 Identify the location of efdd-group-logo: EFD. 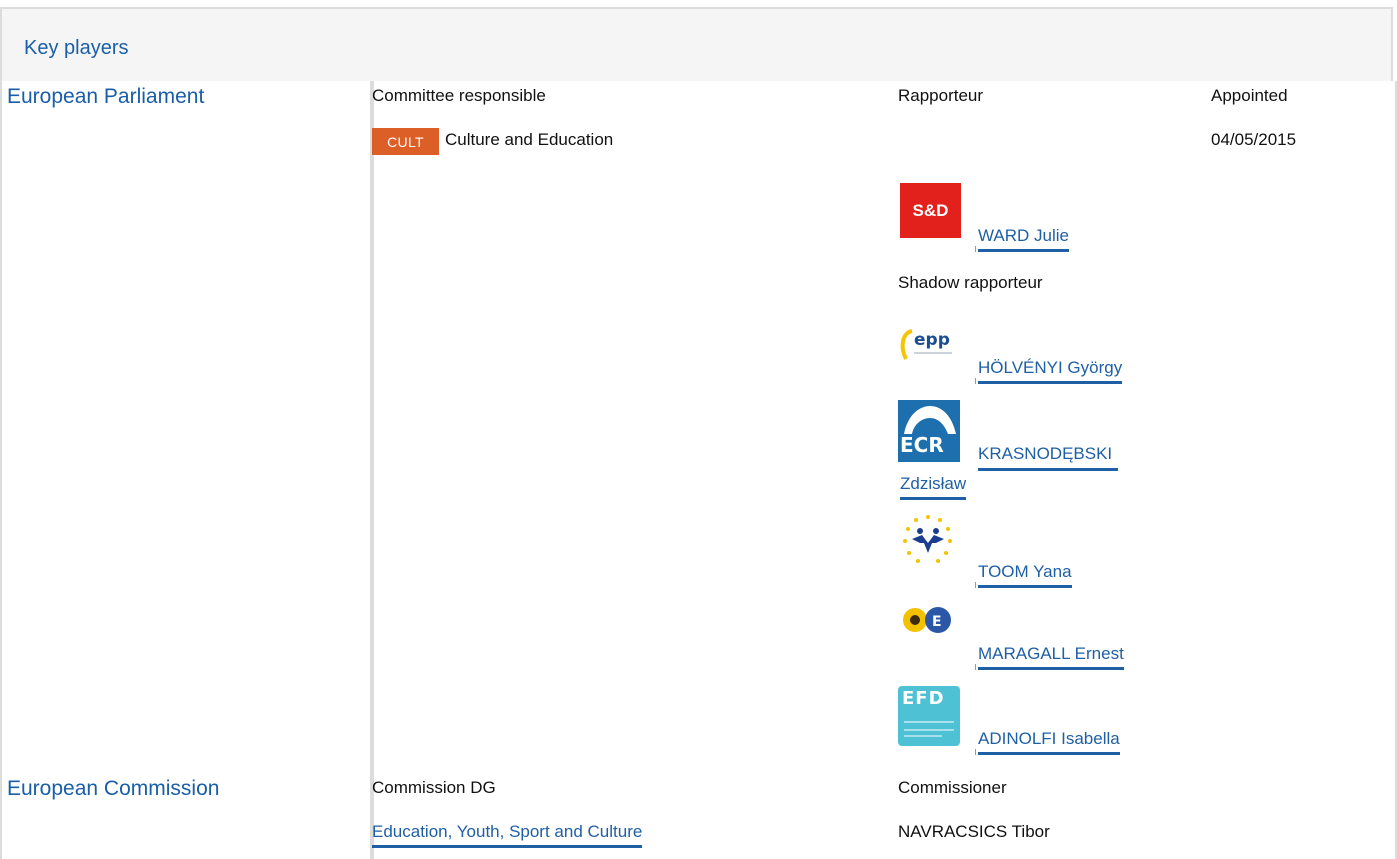
(929, 716).